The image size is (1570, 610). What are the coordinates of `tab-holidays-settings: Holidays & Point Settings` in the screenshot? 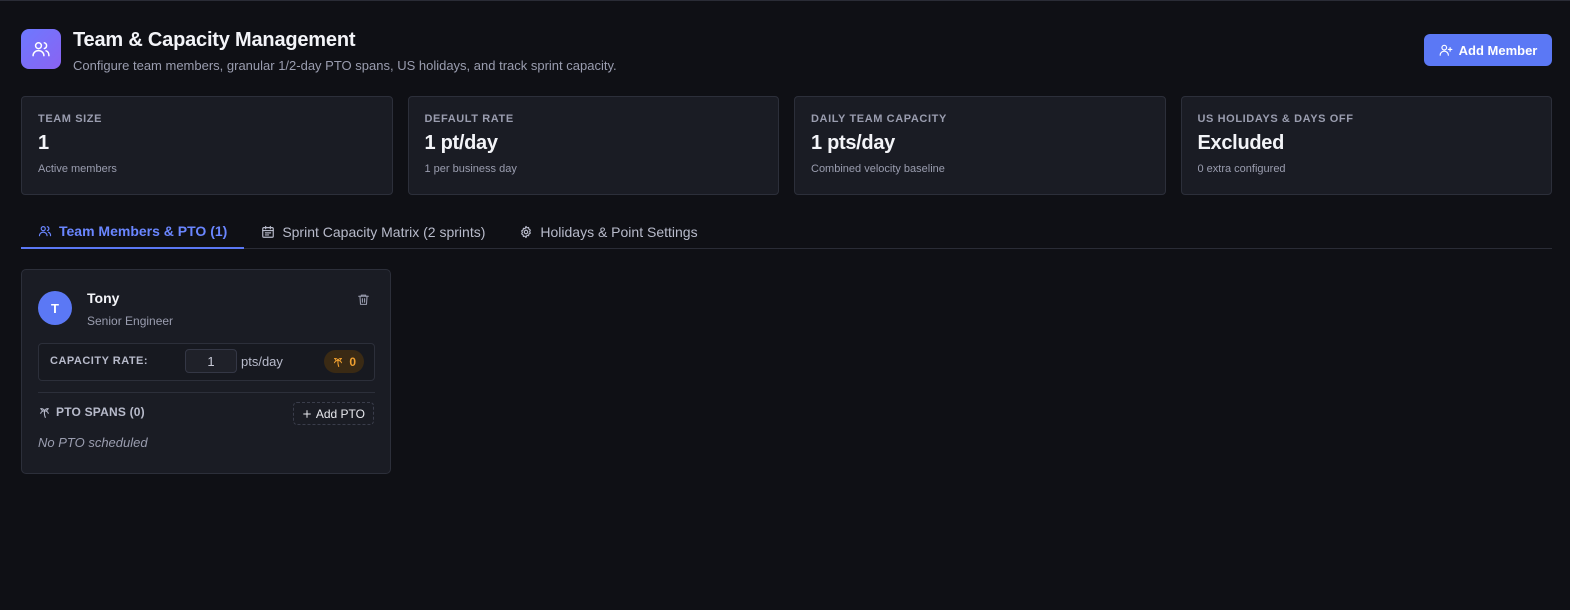 It's located at (608, 231).